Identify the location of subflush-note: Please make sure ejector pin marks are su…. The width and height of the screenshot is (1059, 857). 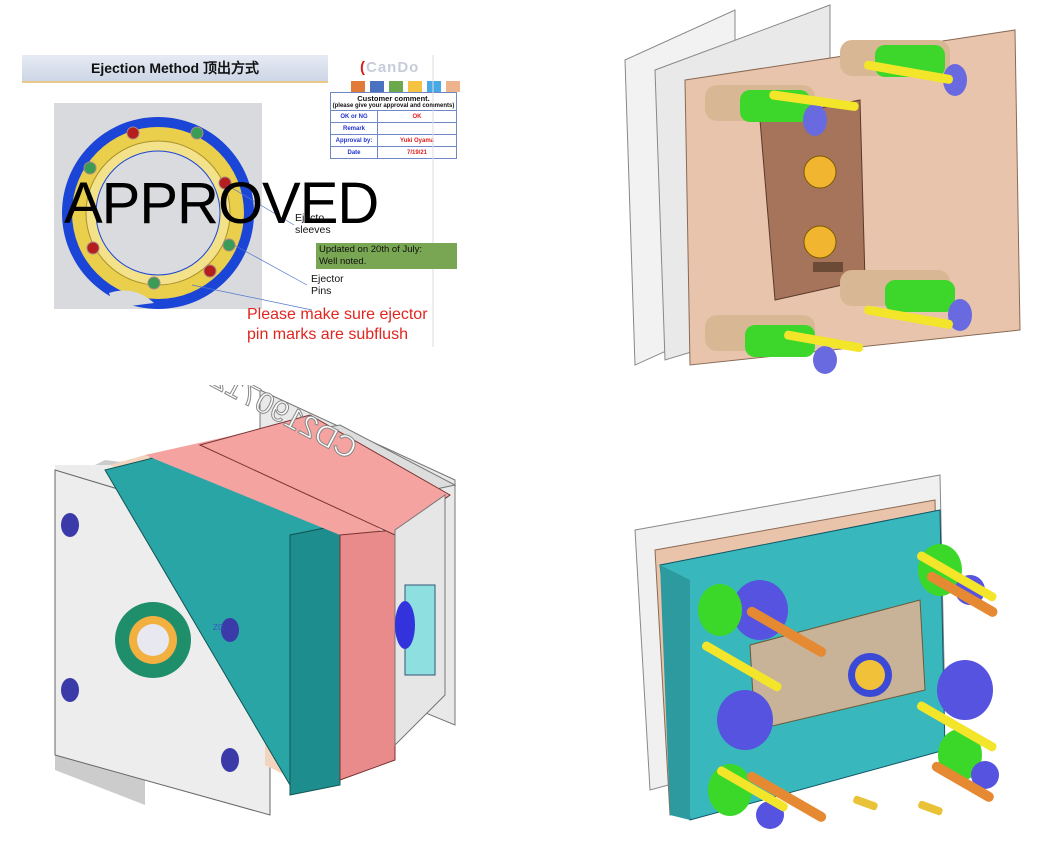
(337, 324).